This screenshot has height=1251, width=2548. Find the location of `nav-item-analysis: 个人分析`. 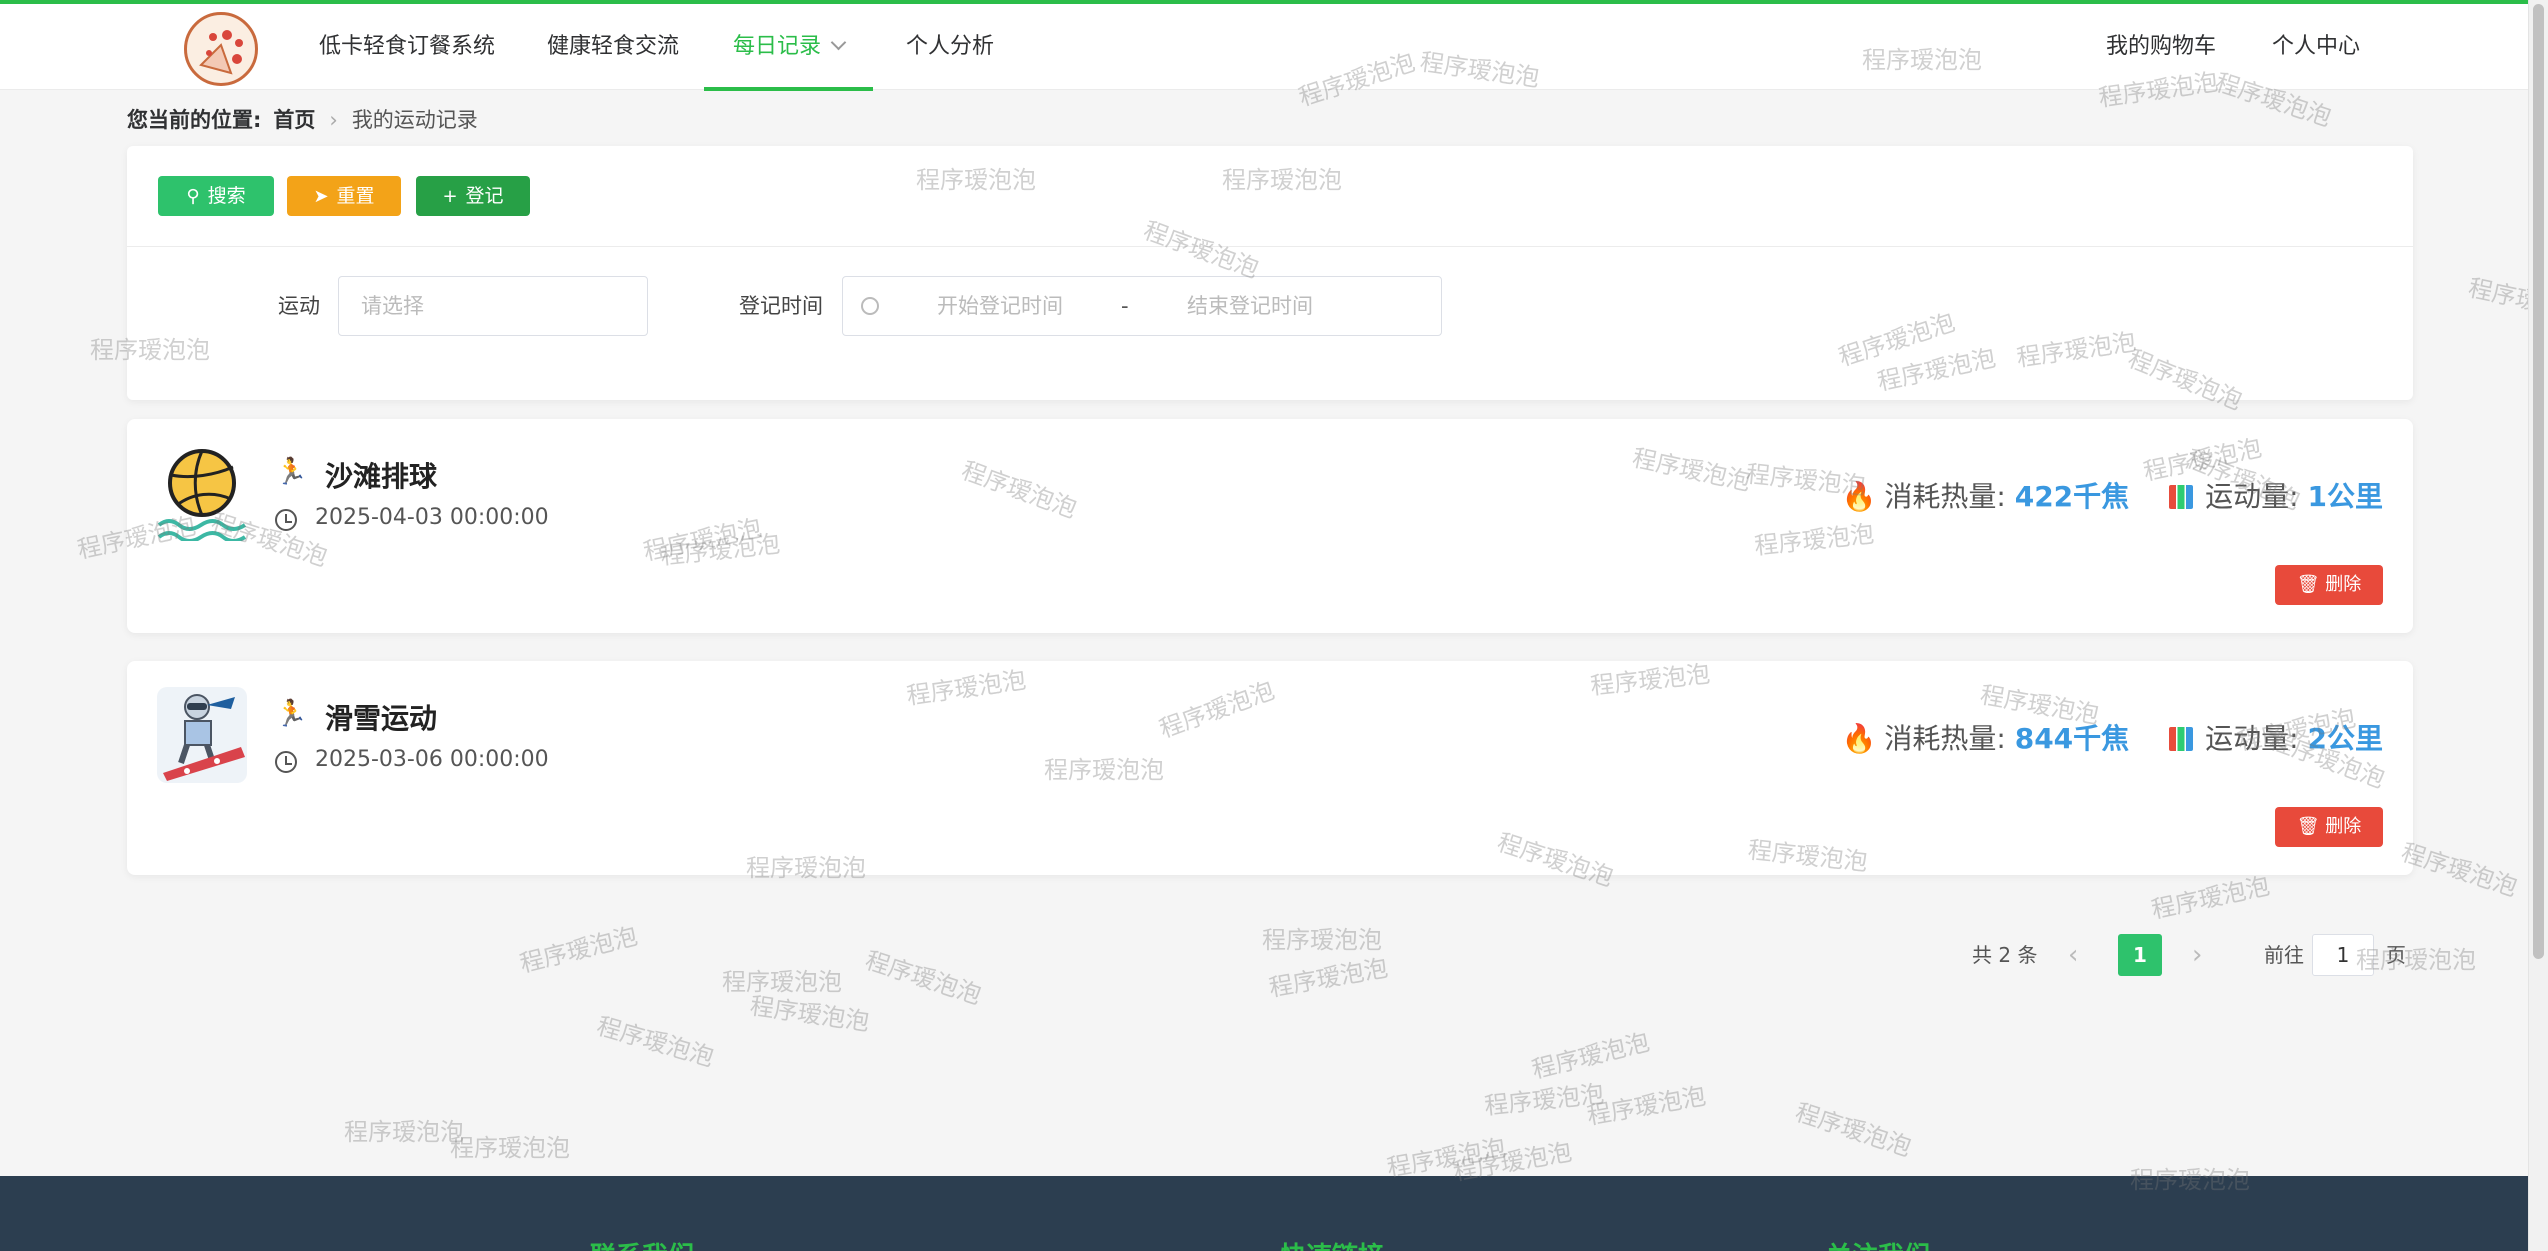

nav-item-analysis: 个人分析 is located at coordinates (950, 47).